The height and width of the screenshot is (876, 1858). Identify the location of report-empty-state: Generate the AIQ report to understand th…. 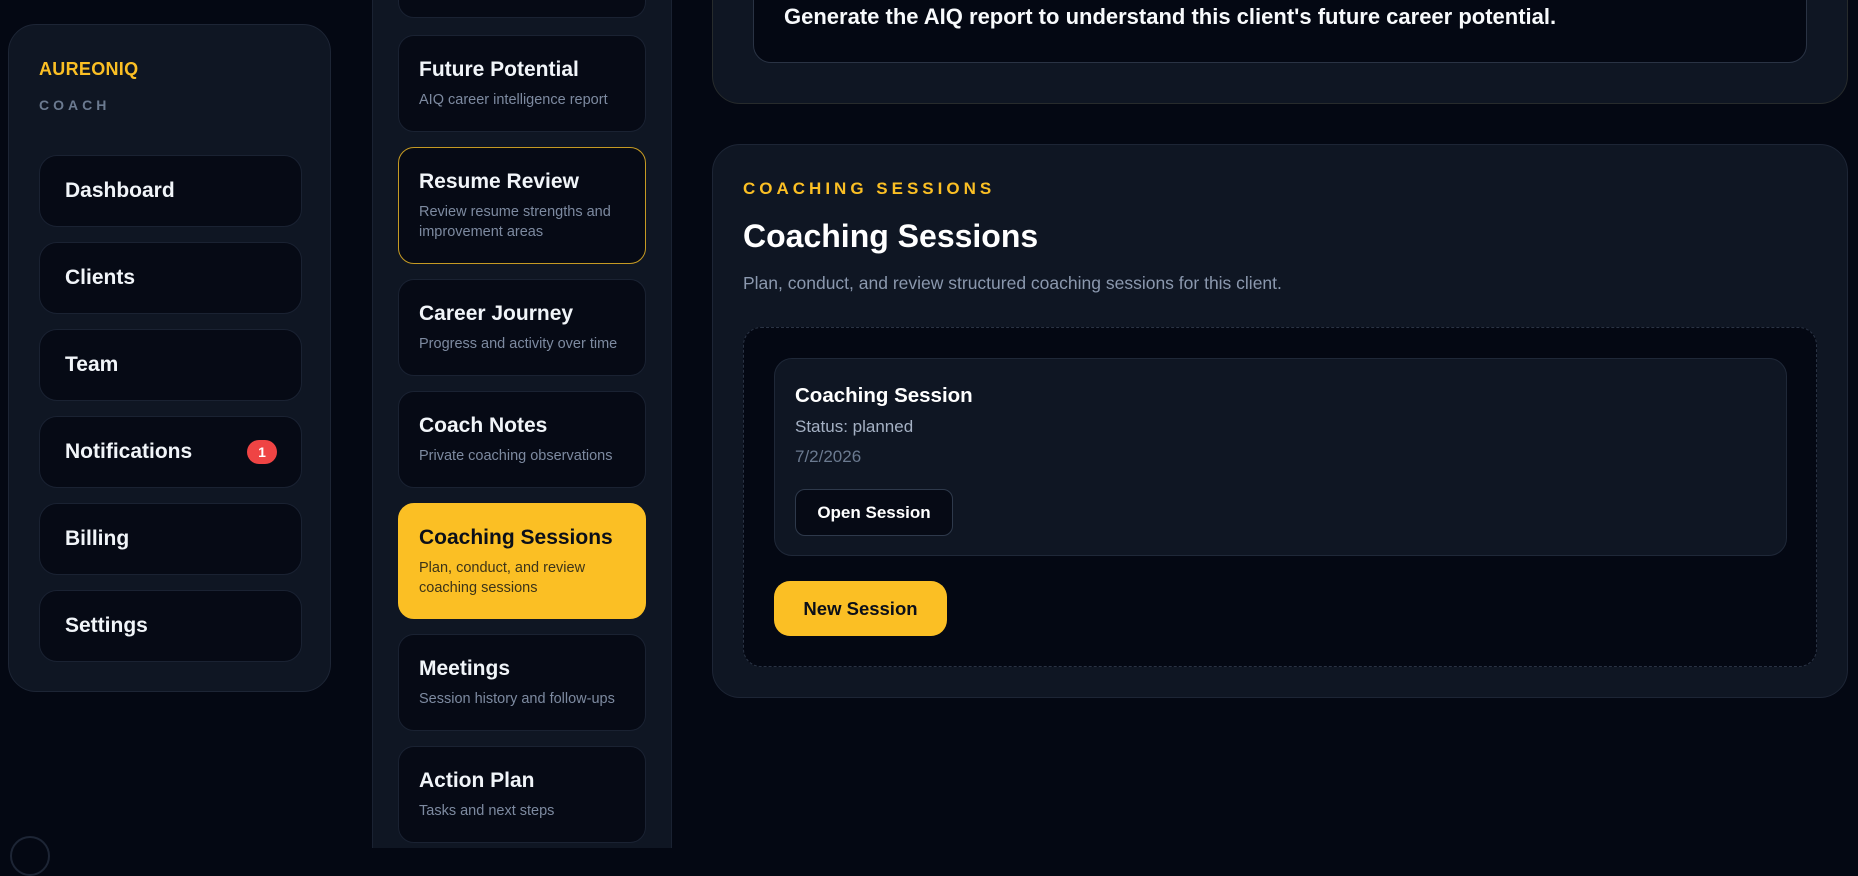
(1280, 31).